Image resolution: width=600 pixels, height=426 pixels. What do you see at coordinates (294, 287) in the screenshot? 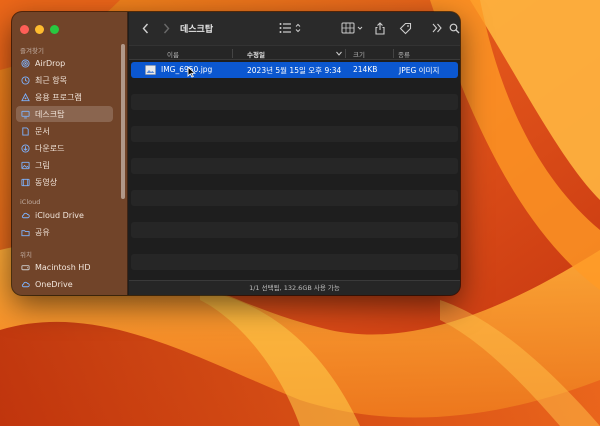
I see `status-bar: 1/1 선택됨, 132.6GB 사용 가능` at bounding box center [294, 287].